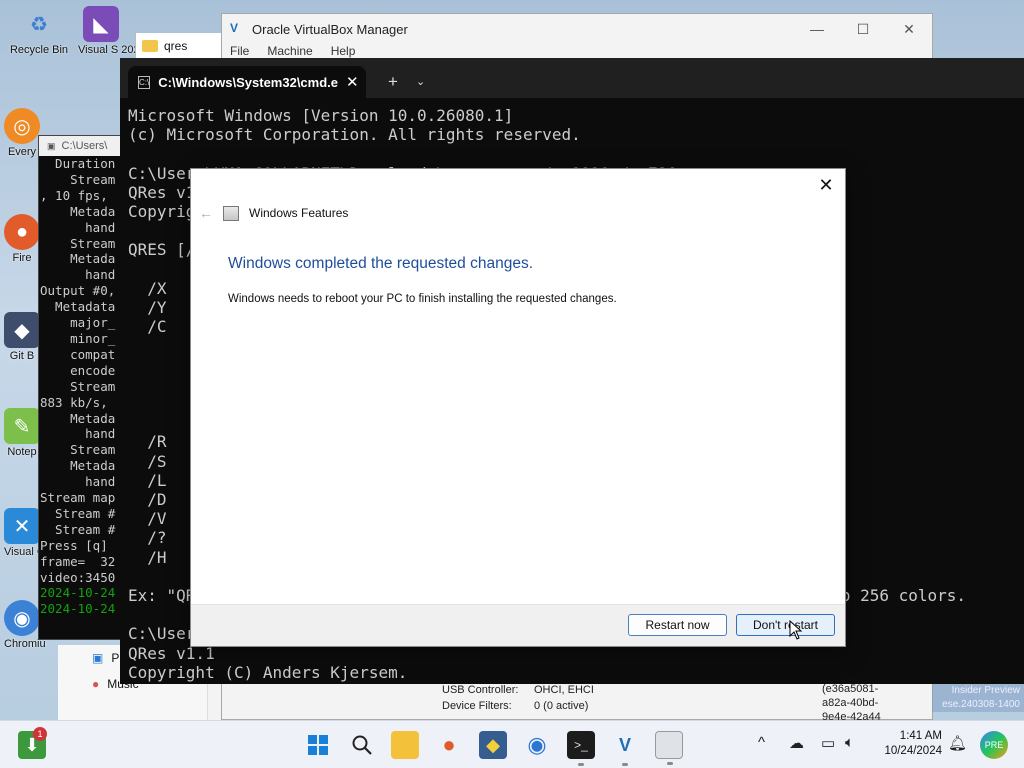 This screenshot has height=768, width=1024. I want to click on desktop-icon-label: Recycle Bin, so click(39, 50).